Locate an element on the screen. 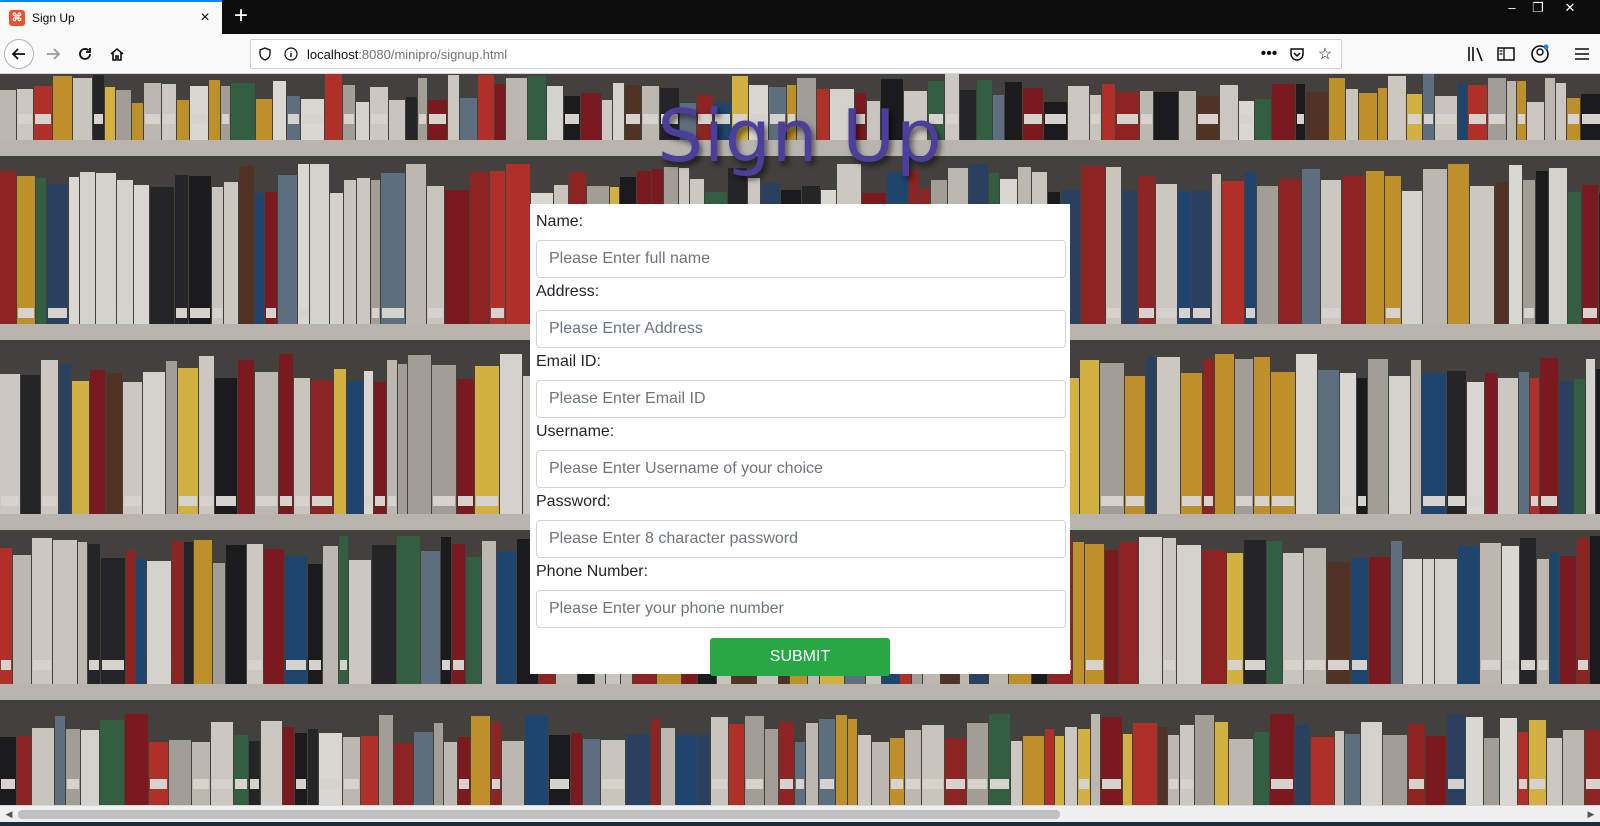 This screenshot has height=826, width=1600. restore-button: ❐ is located at coordinates (1538, 9).